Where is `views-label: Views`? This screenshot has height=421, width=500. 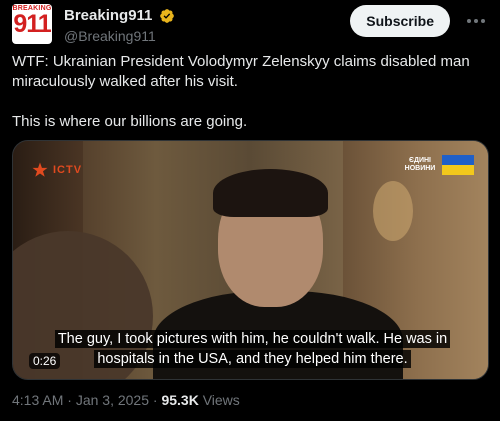 views-label: Views is located at coordinates (221, 400).